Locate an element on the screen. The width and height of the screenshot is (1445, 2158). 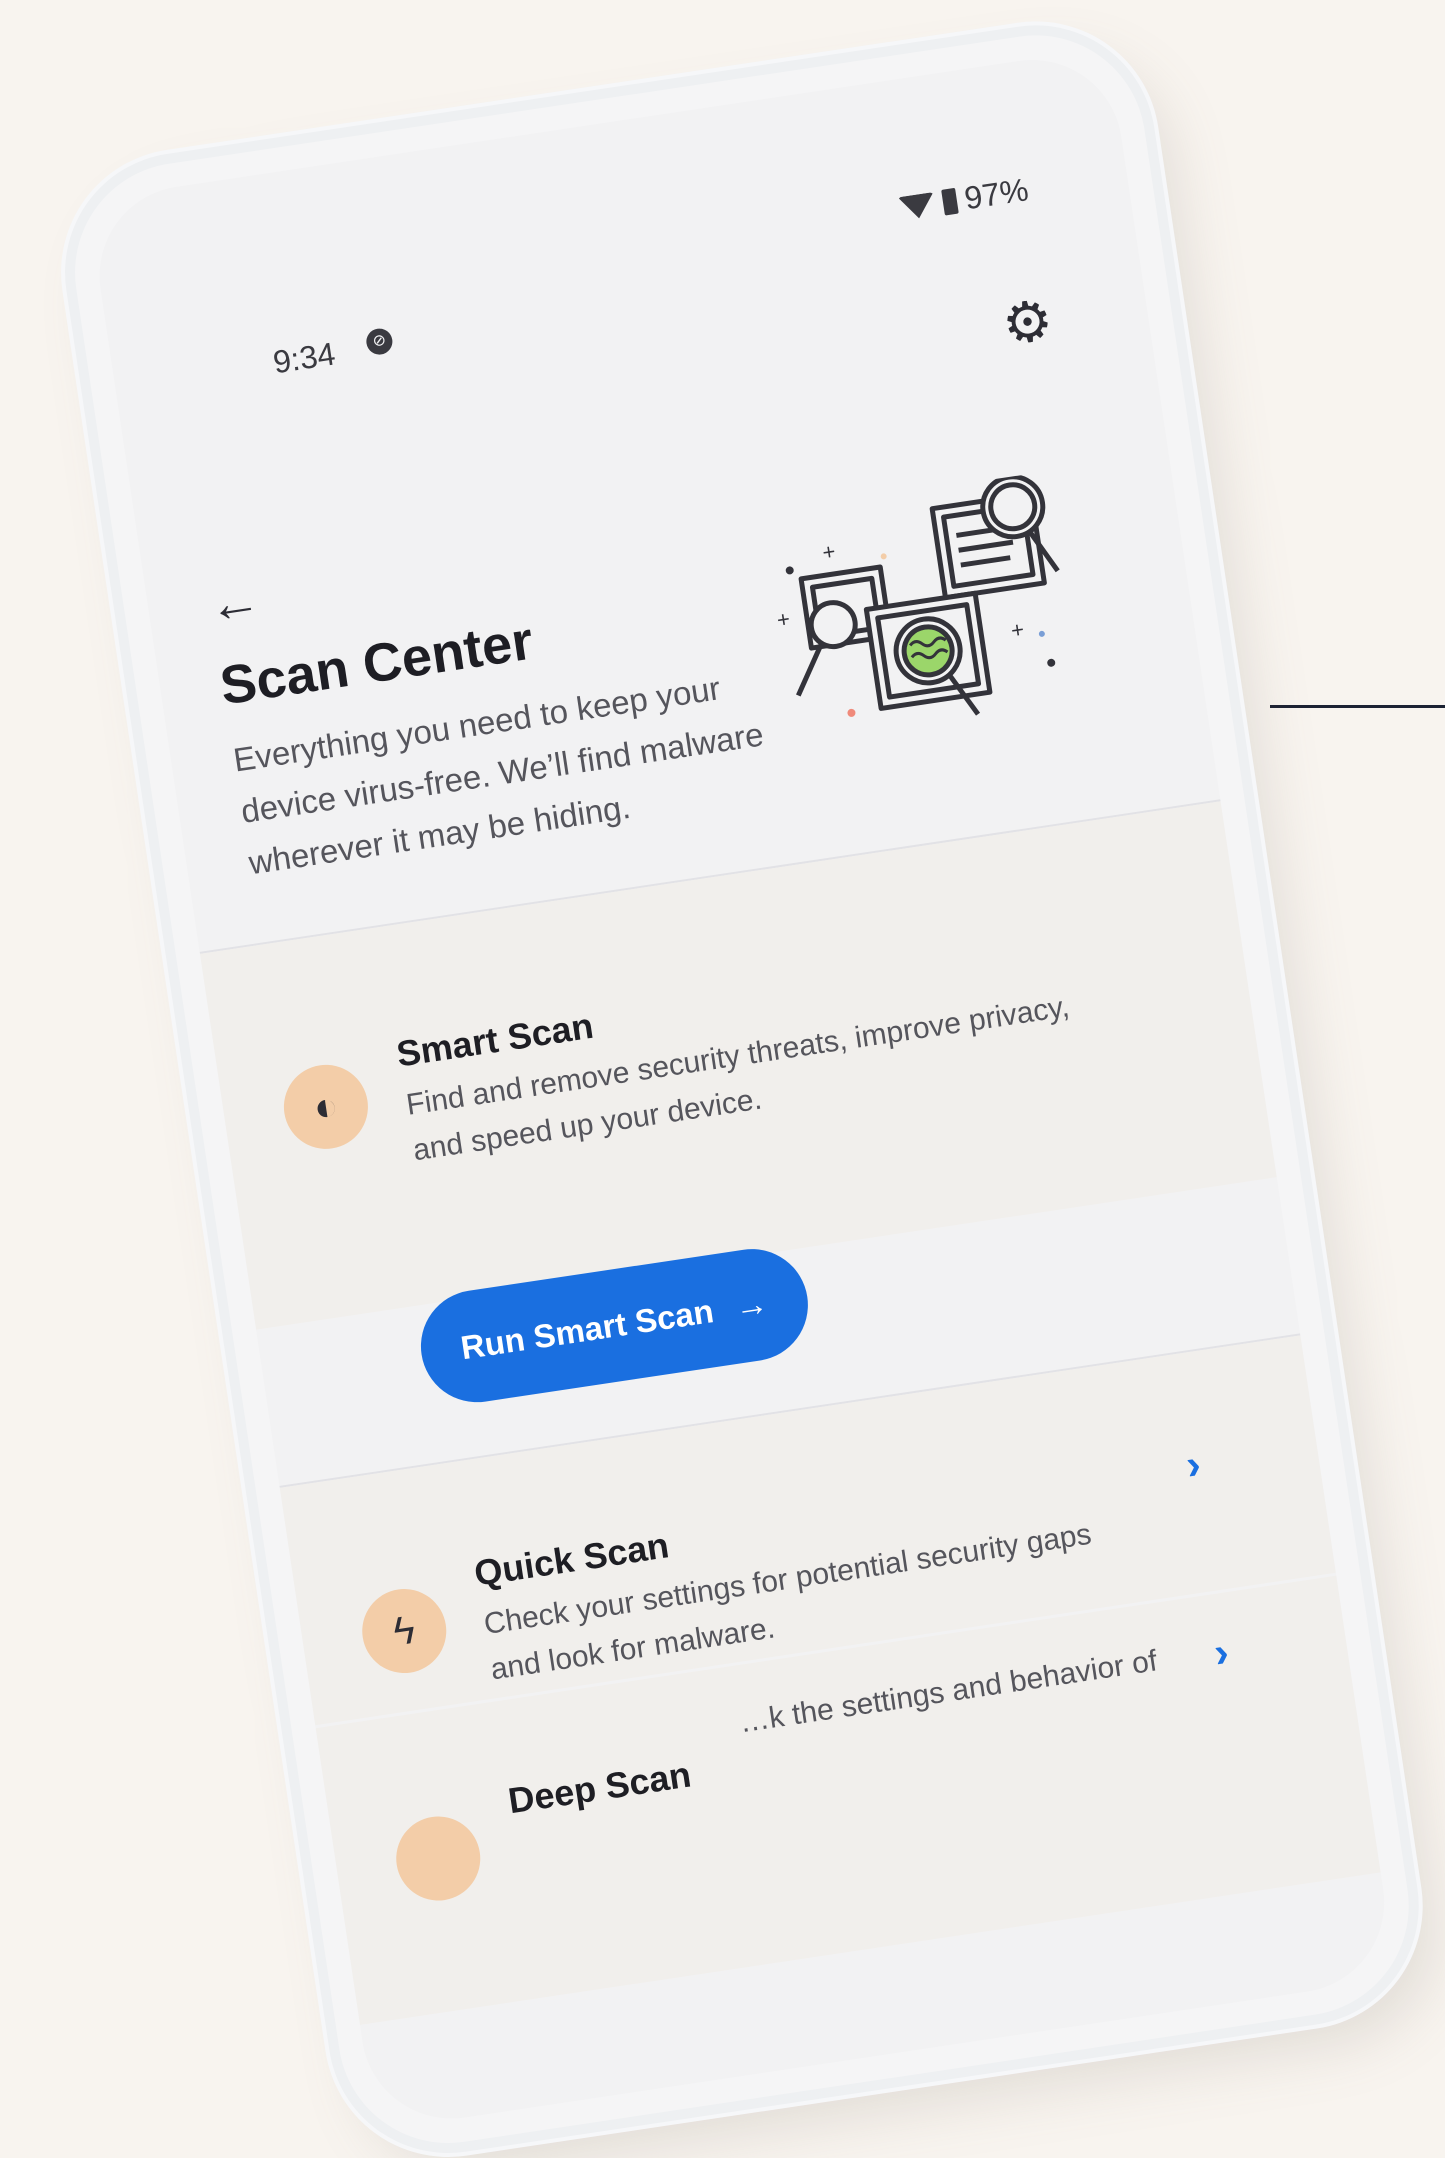
arrow-left-icon: ← is located at coordinates (234, 602).